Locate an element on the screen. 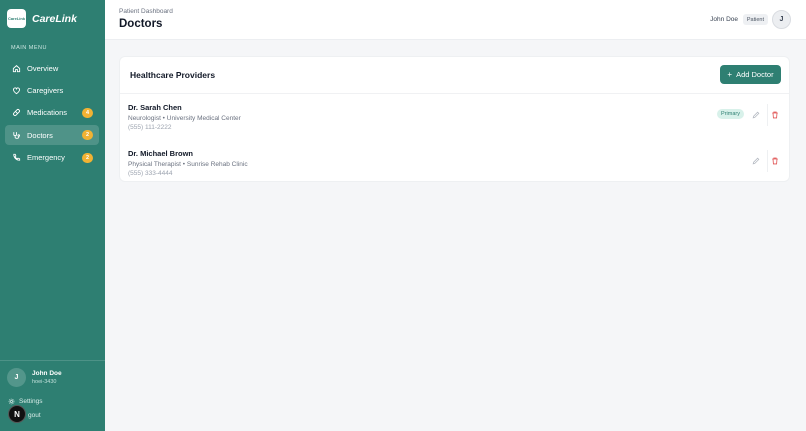  sidebar-item-emergency: Emergency 2 is located at coordinates (52, 158).